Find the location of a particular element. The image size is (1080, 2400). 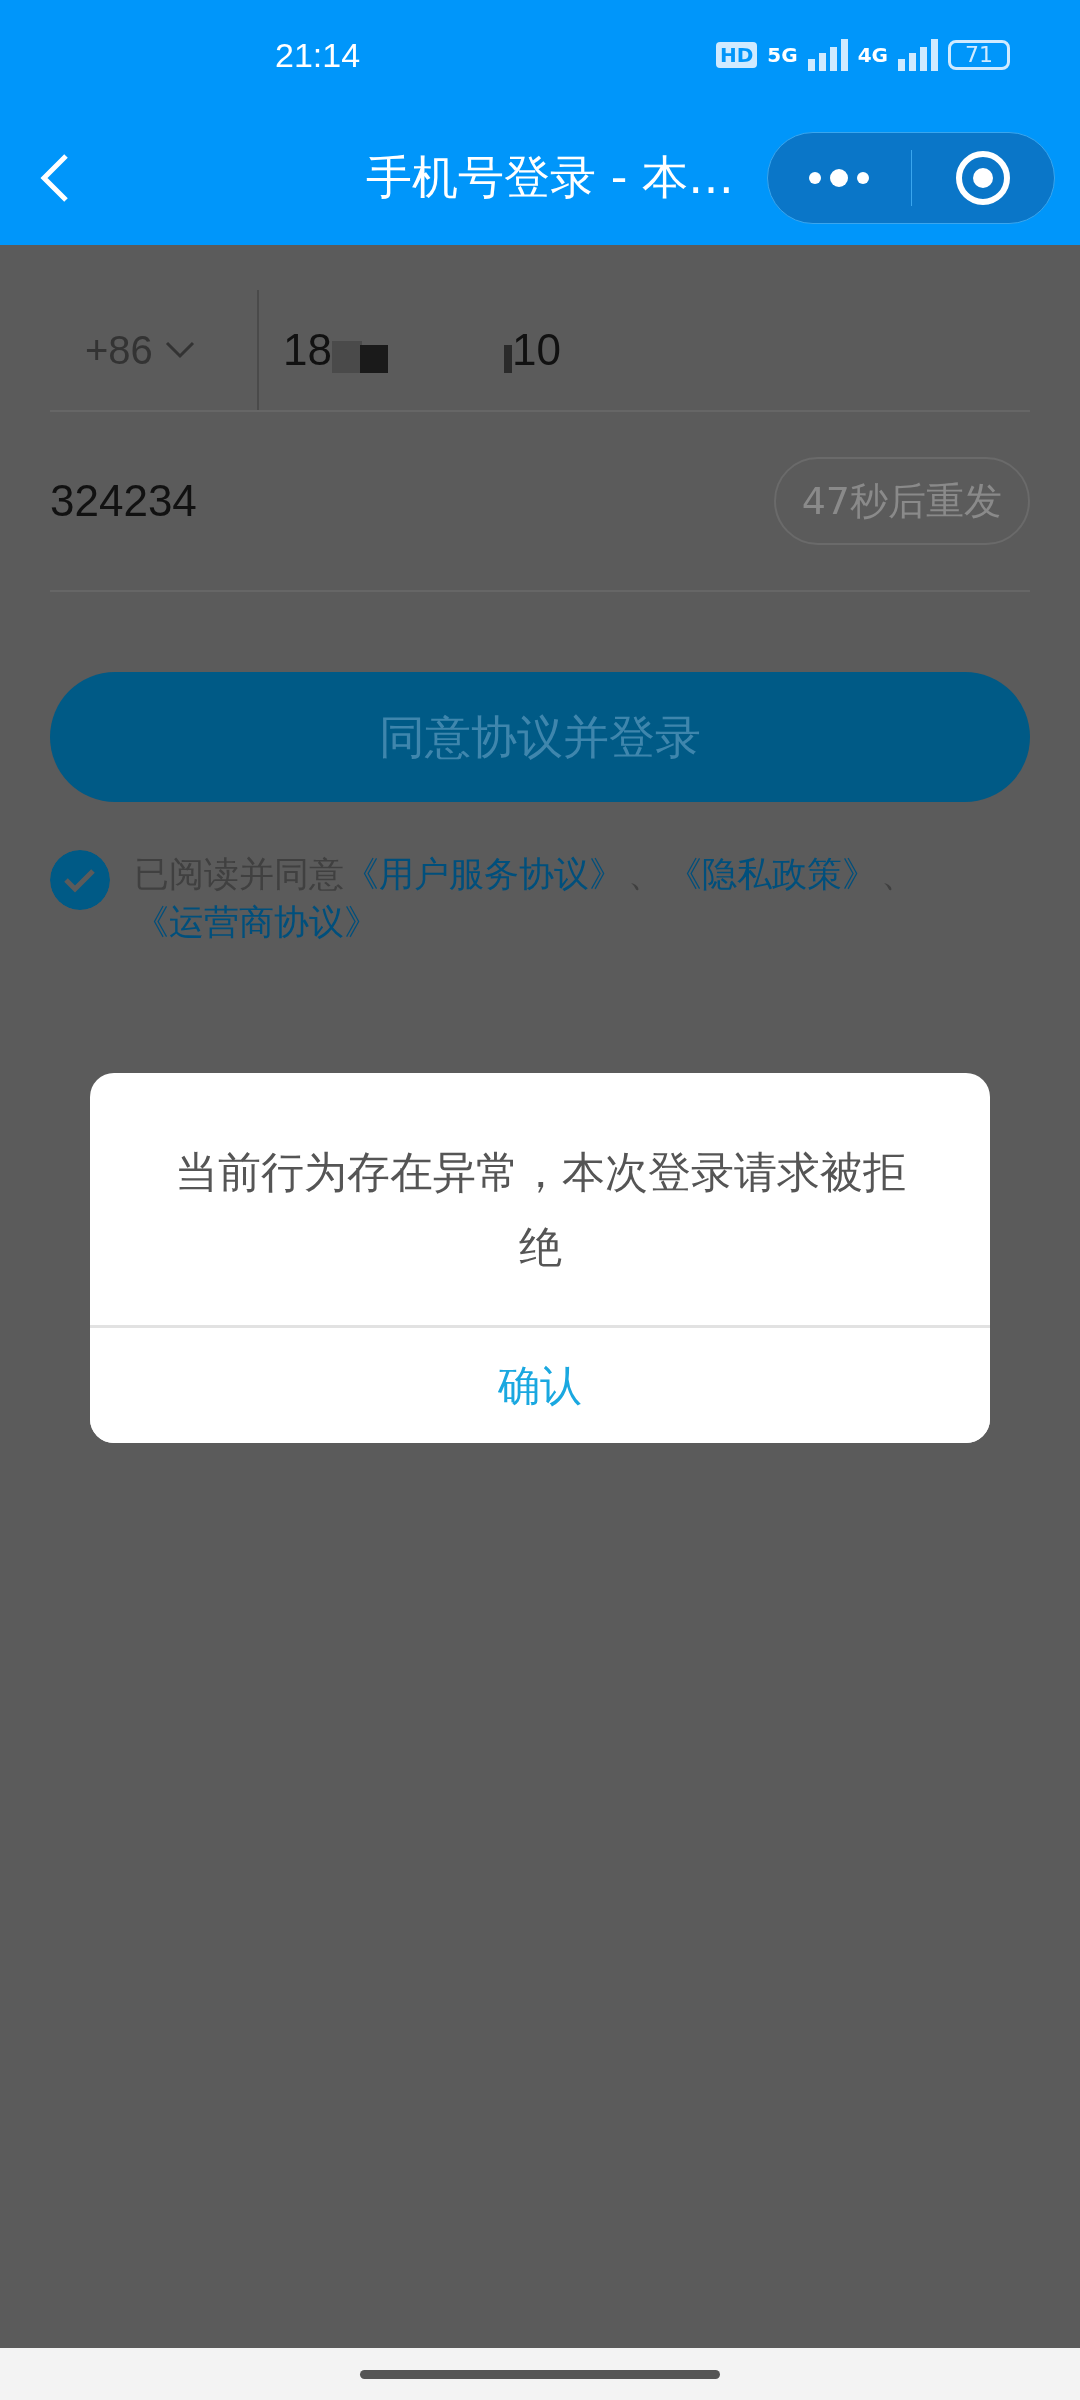

network-label: 5G is located at coordinates (782, 55).